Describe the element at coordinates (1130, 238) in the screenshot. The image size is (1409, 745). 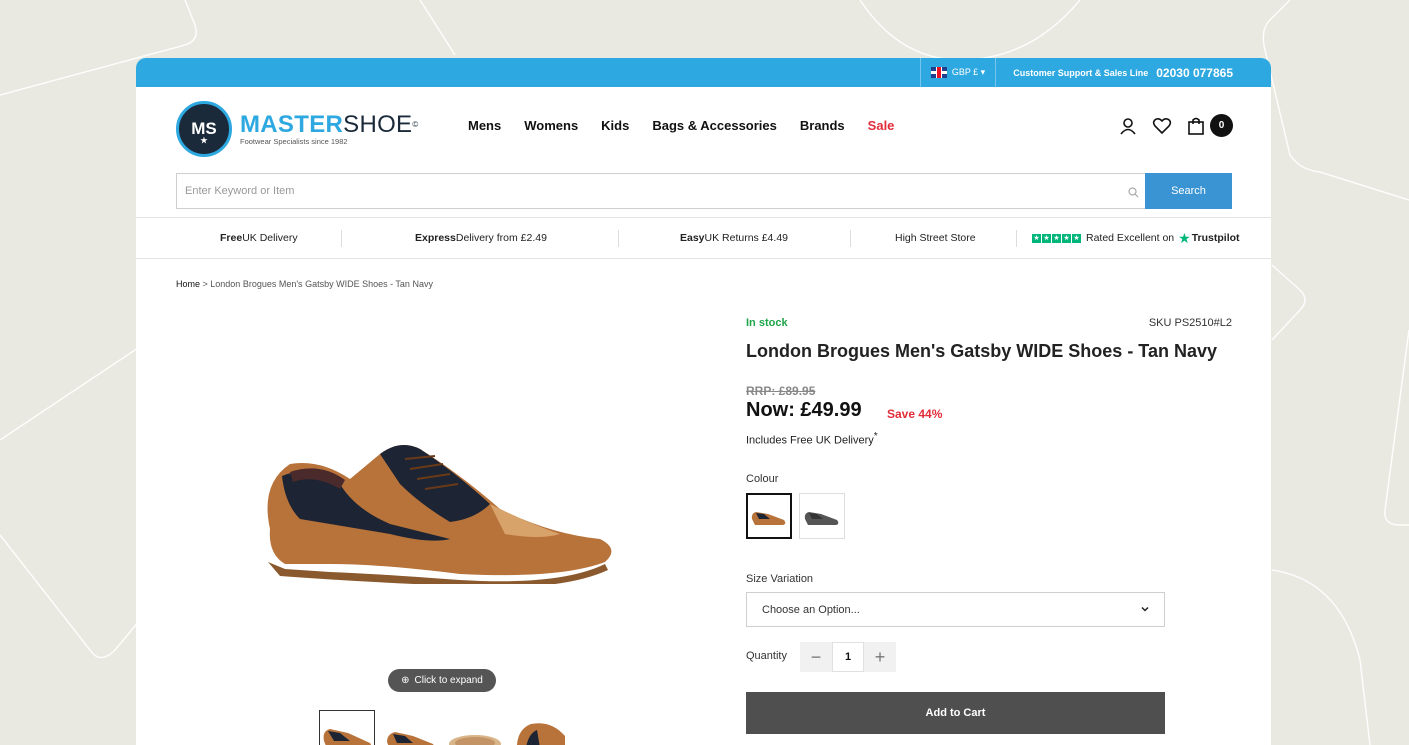
I see `usp-rated-text: Rated Excellent on` at that location.